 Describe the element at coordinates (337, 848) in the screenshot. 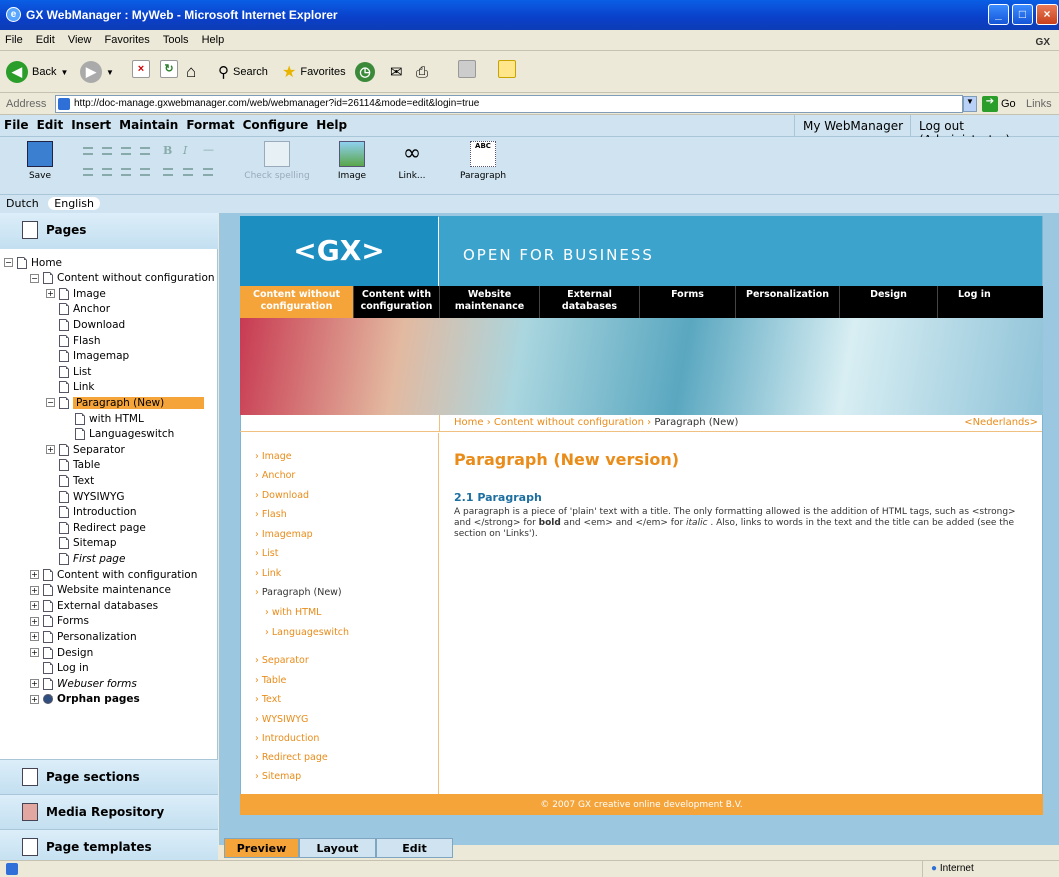

I see `tab-layout: Layout` at that location.